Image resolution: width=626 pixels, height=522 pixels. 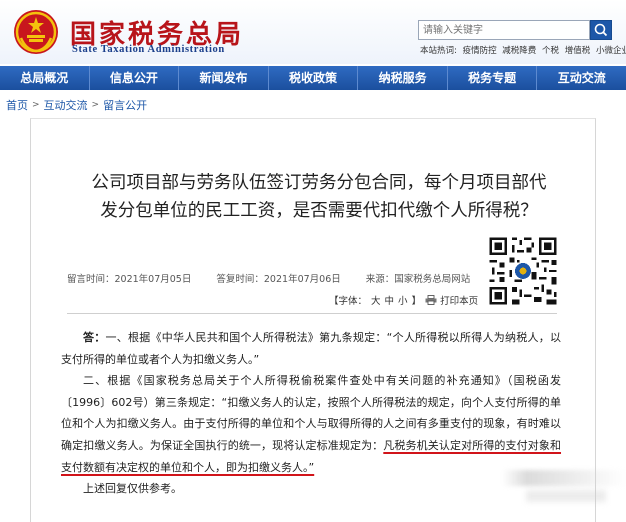 What do you see at coordinates (376, 300) in the screenshot?
I see `font-size-large: 大` at bounding box center [376, 300].